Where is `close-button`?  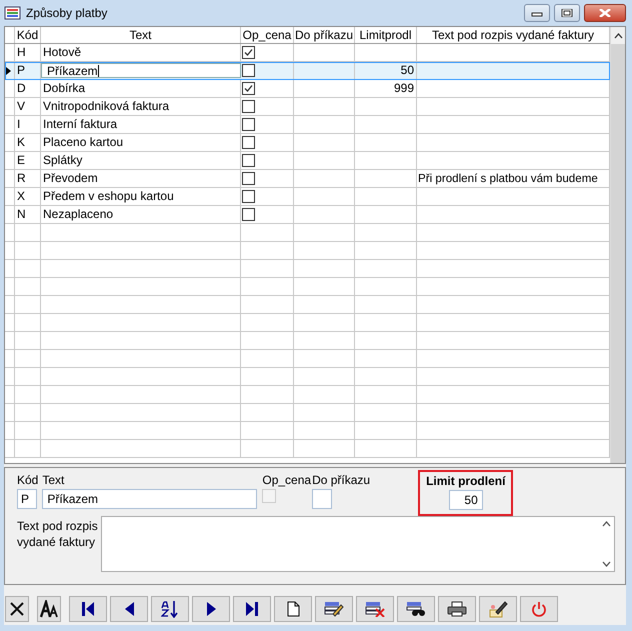
close-button is located at coordinates (605, 13).